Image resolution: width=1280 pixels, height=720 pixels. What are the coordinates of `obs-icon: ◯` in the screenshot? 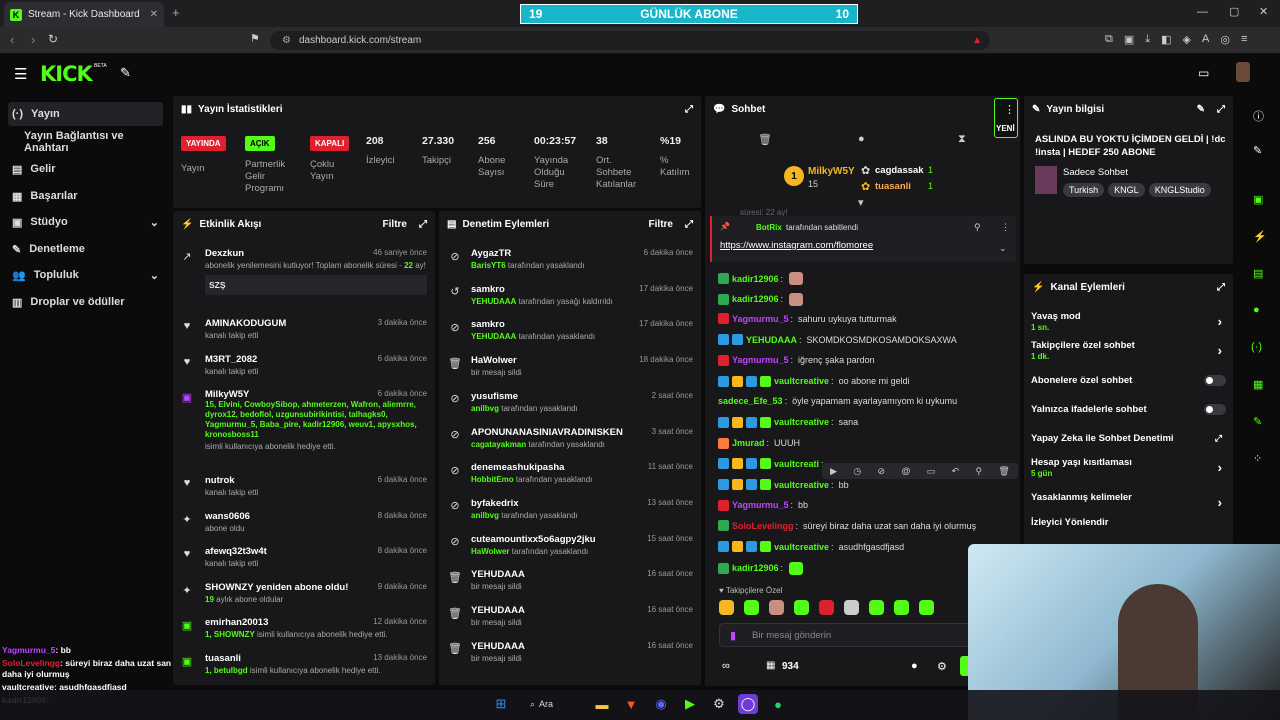 It's located at (748, 704).